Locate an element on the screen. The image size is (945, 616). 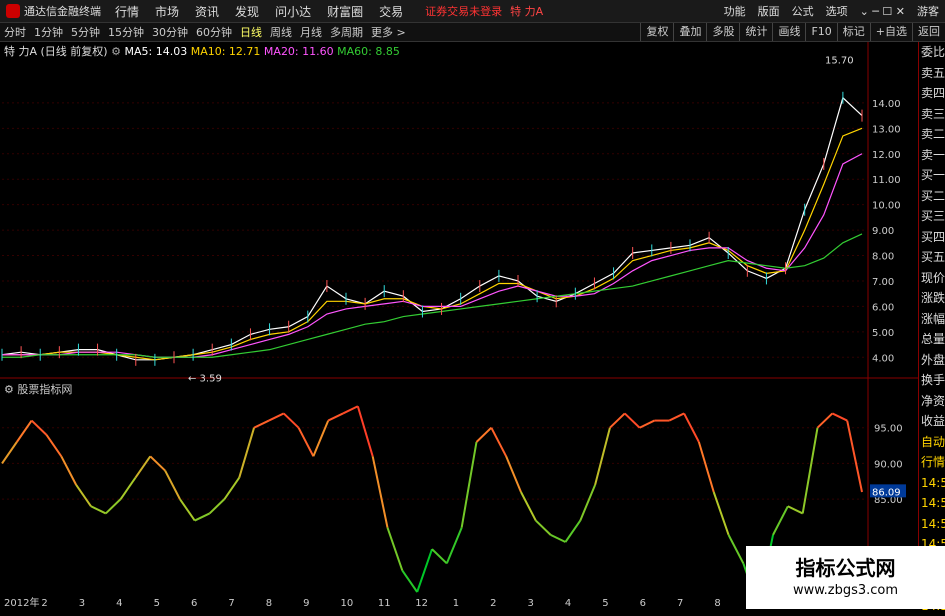
price-tick-label: 7.00 is located at coordinates (883, 282).